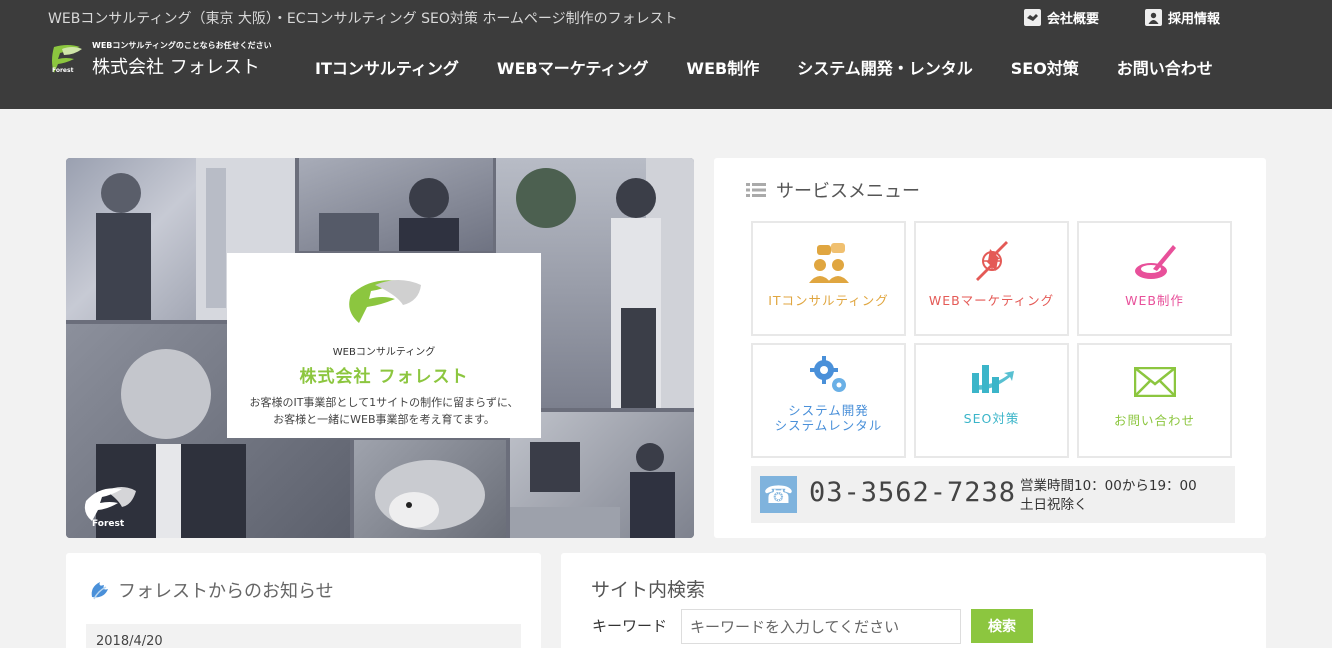  What do you see at coordinates (912, 492) in the screenshot?
I see `phone-number: 03-3562-7238` at bounding box center [912, 492].